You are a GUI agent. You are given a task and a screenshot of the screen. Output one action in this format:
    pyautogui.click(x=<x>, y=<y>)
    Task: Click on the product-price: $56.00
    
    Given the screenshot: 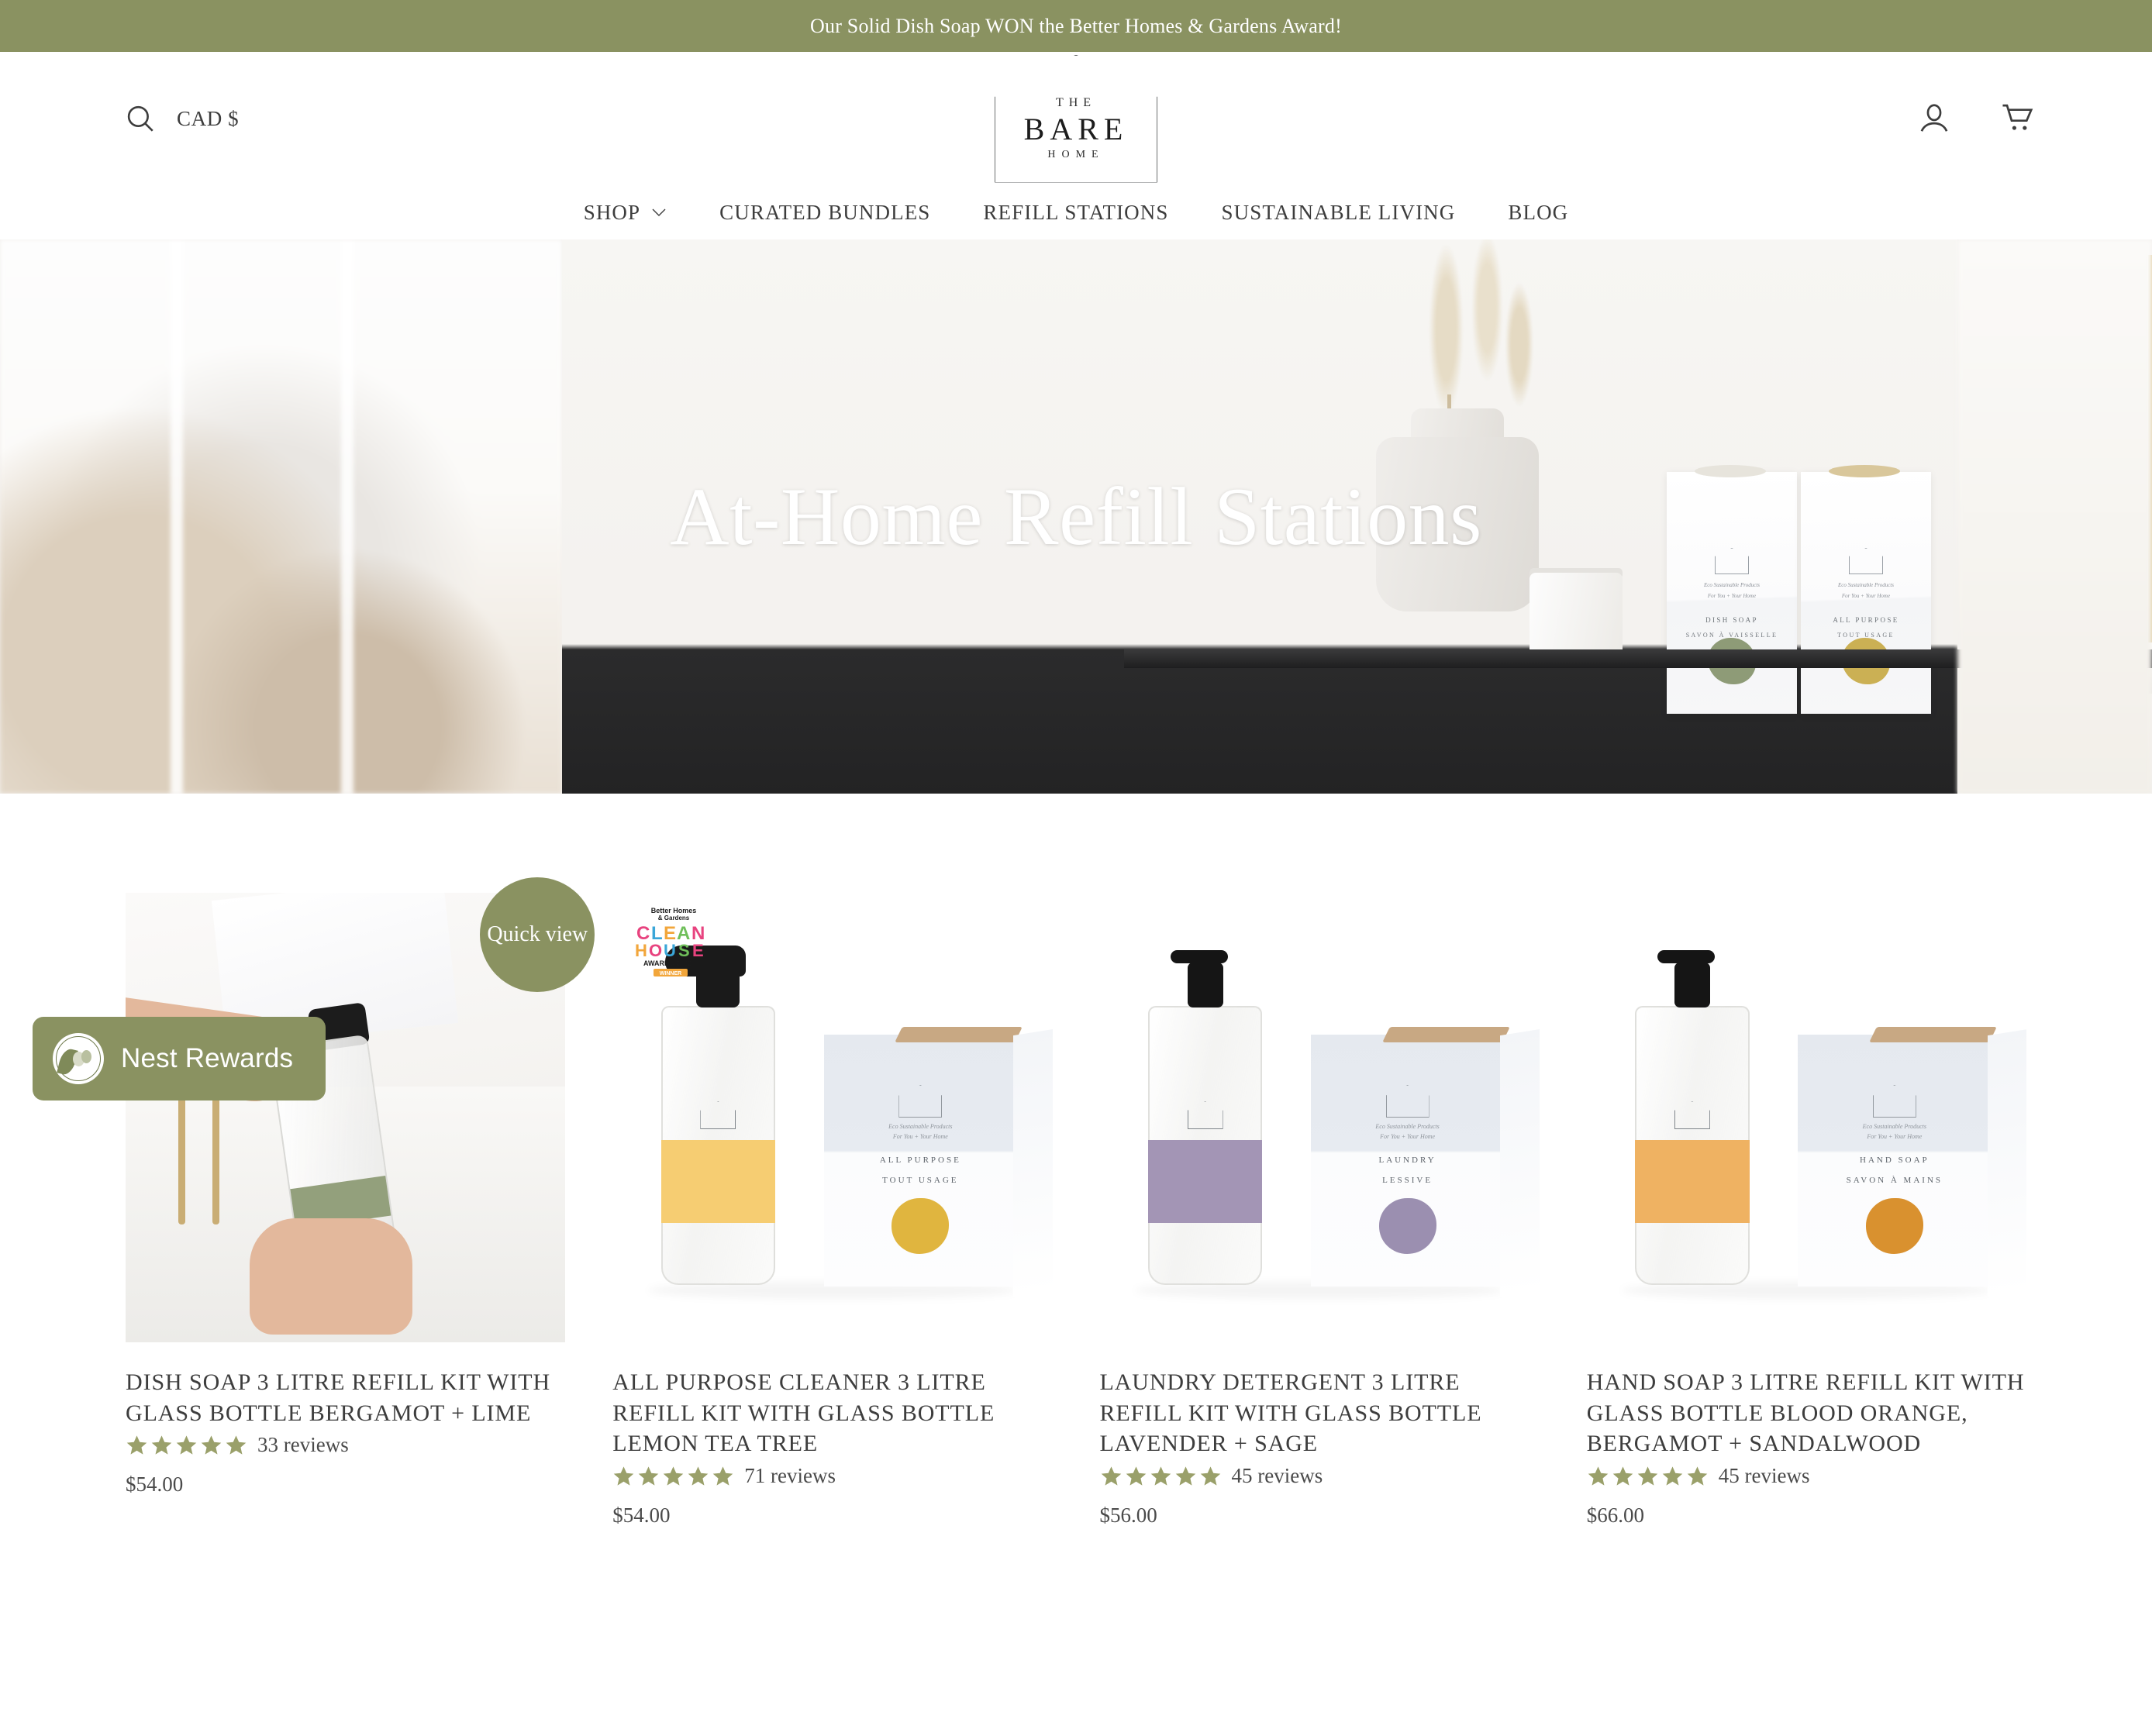 What is the action you would take?
    pyautogui.click(x=1128, y=1515)
    